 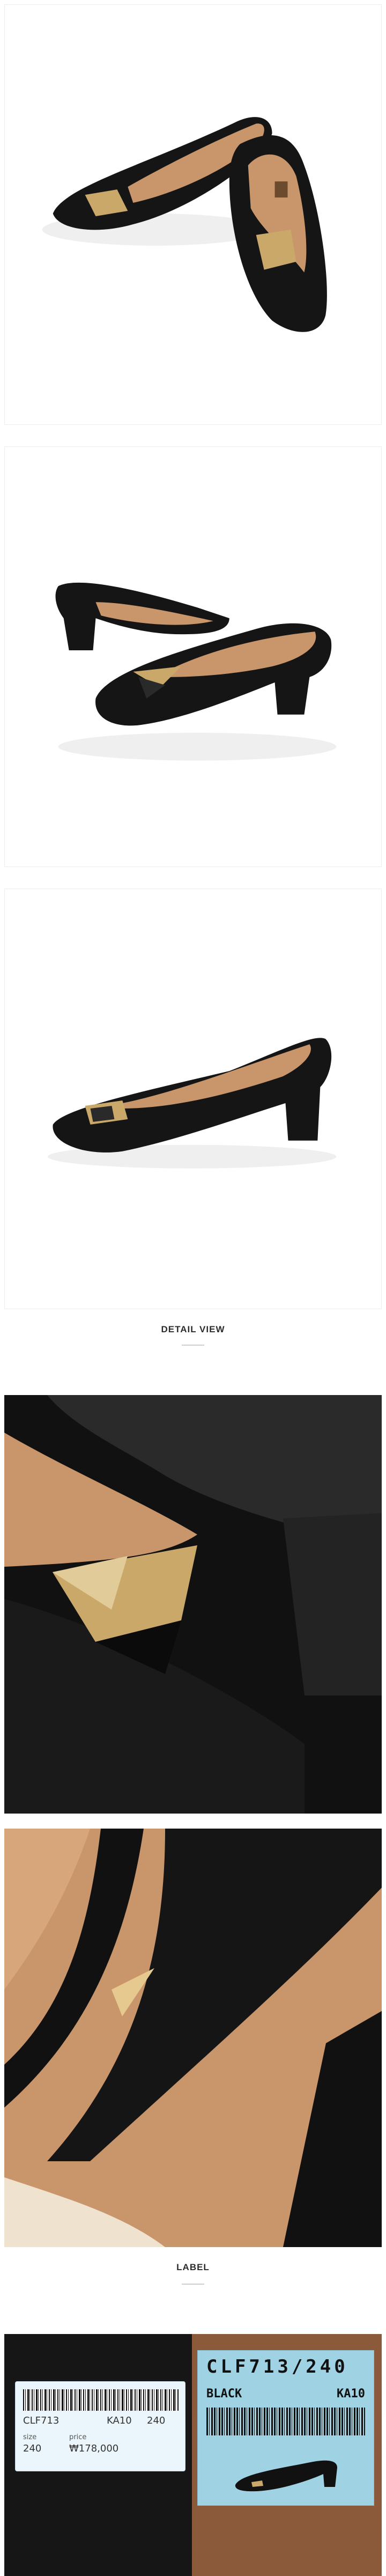 I want to click on box-label-sub-code: KA10, so click(x=351, y=2394).